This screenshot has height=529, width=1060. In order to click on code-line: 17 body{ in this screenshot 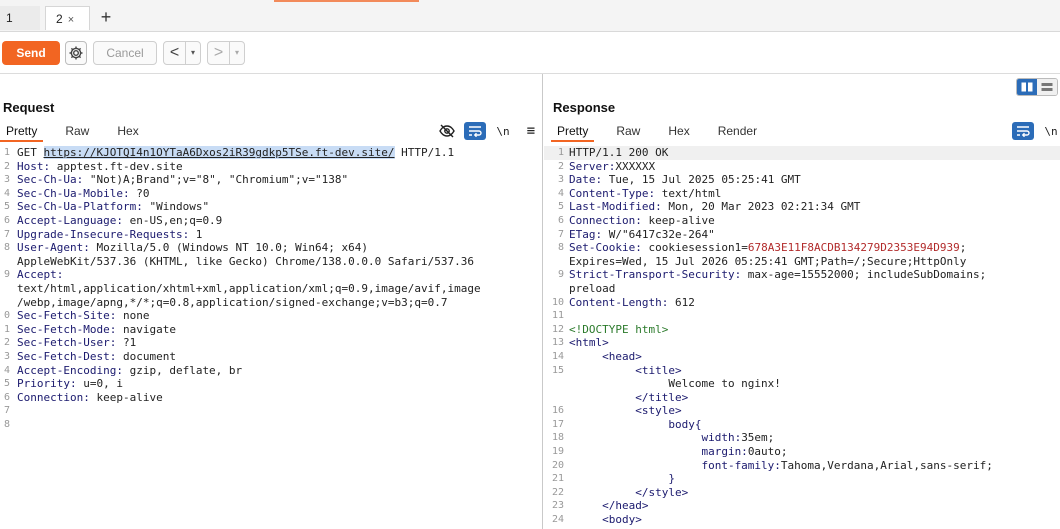, I will do `click(802, 425)`.